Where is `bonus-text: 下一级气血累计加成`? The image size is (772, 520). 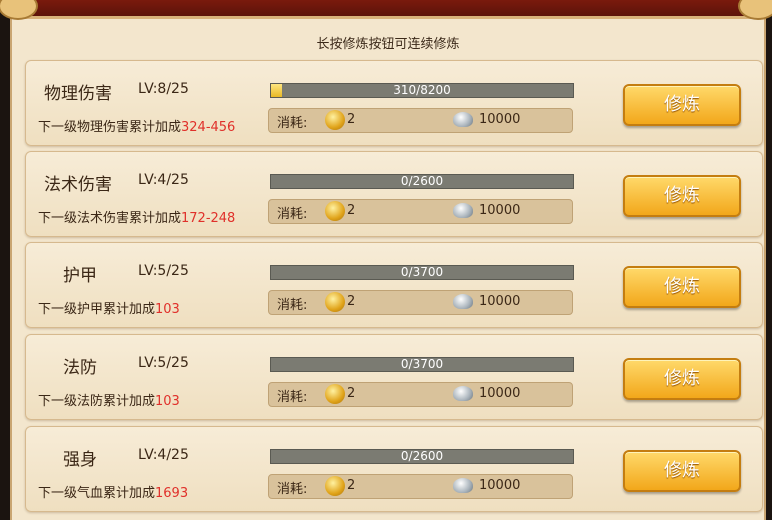
bonus-text: 下一级气血累计加成 is located at coordinates (97, 493).